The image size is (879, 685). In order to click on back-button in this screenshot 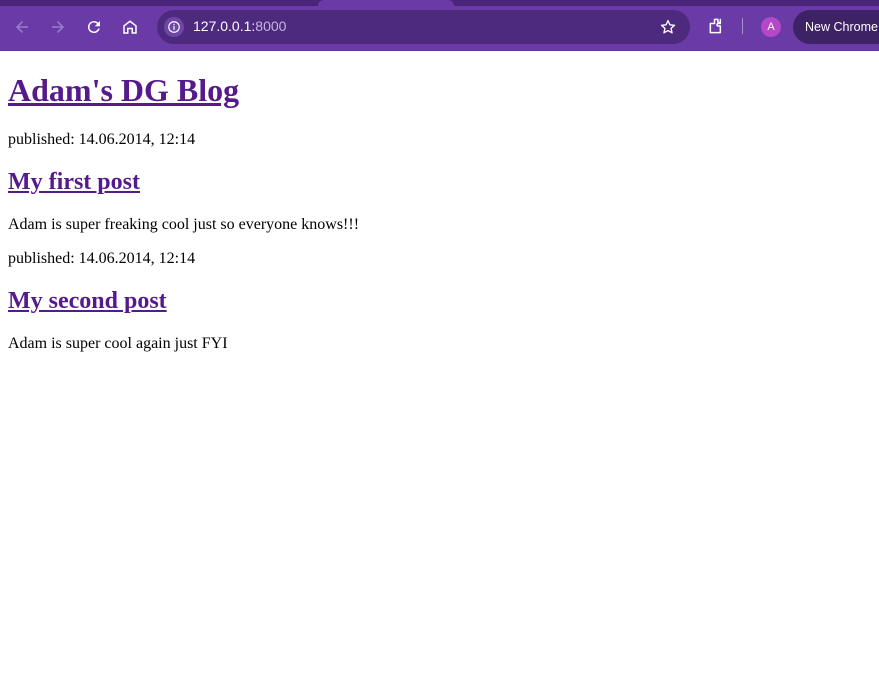, I will do `click(22, 27)`.